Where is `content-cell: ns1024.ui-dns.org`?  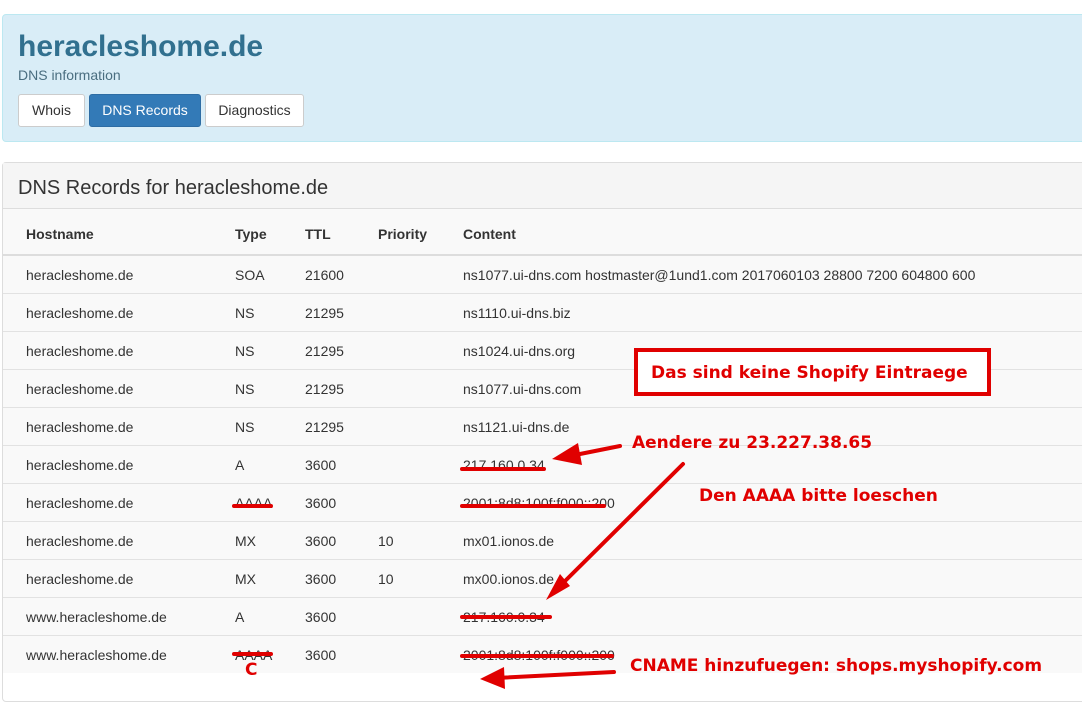 content-cell: ns1024.ui-dns.org is located at coordinates (772, 350).